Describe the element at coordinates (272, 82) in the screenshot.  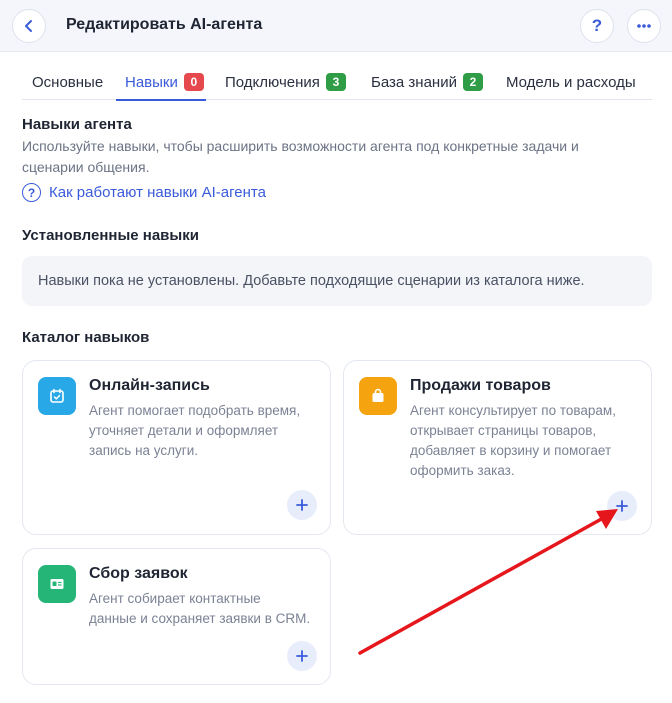
I see `tab-label: Подключения` at that location.